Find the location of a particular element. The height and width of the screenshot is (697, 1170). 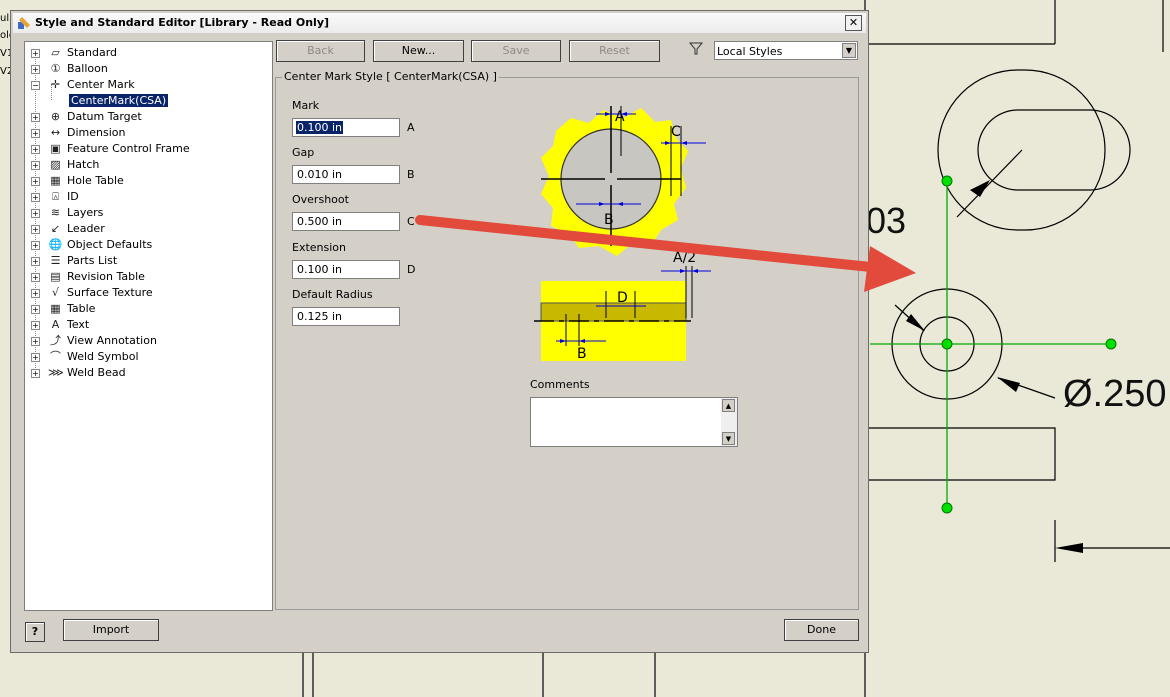

mark-field: 0.100 in is located at coordinates (346, 127).